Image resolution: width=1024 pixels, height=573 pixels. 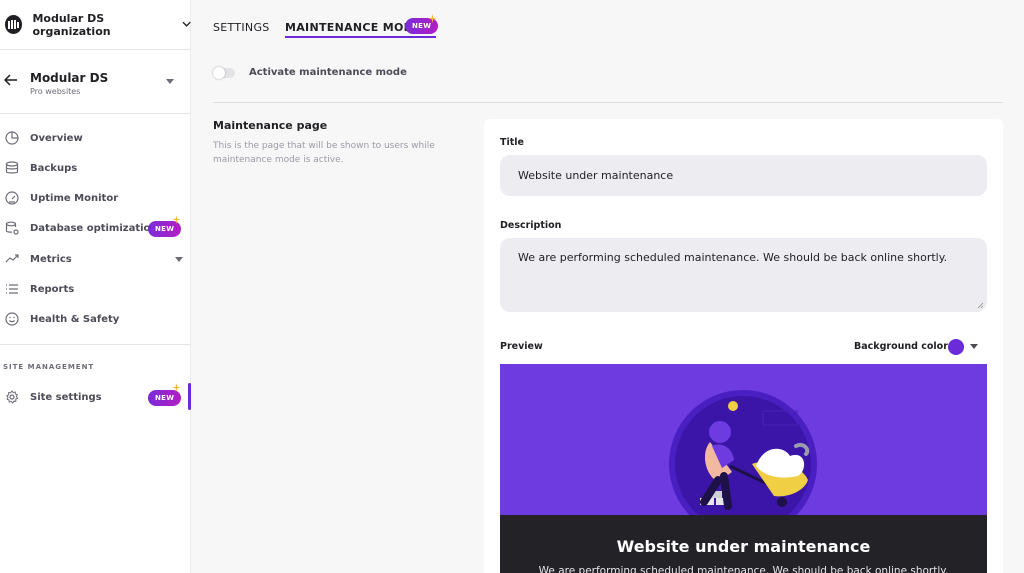 What do you see at coordinates (12, 198) in the screenshot?
I see `gauge-icon` at bounding box center [12, 198].